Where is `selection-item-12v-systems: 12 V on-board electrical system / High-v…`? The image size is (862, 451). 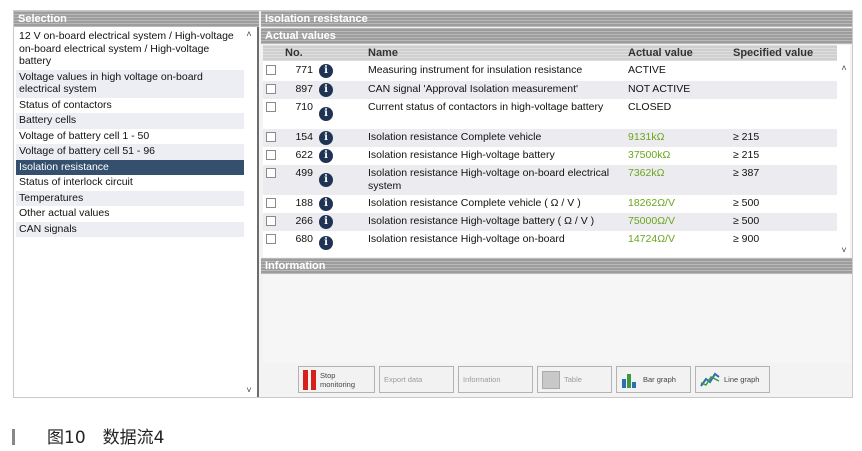
selection-item-12v-systems: 12 V on-board electrical system / High-v… is located at coordinates (130, 49).